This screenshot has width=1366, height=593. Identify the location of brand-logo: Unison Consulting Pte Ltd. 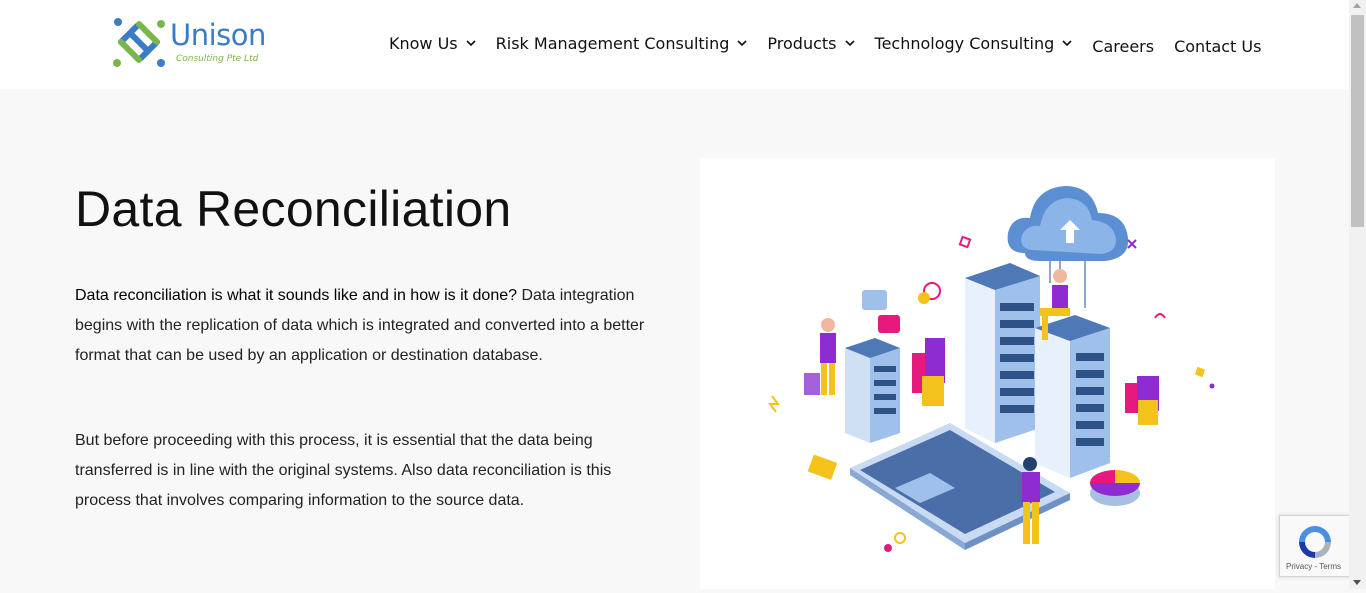
(196, 43).